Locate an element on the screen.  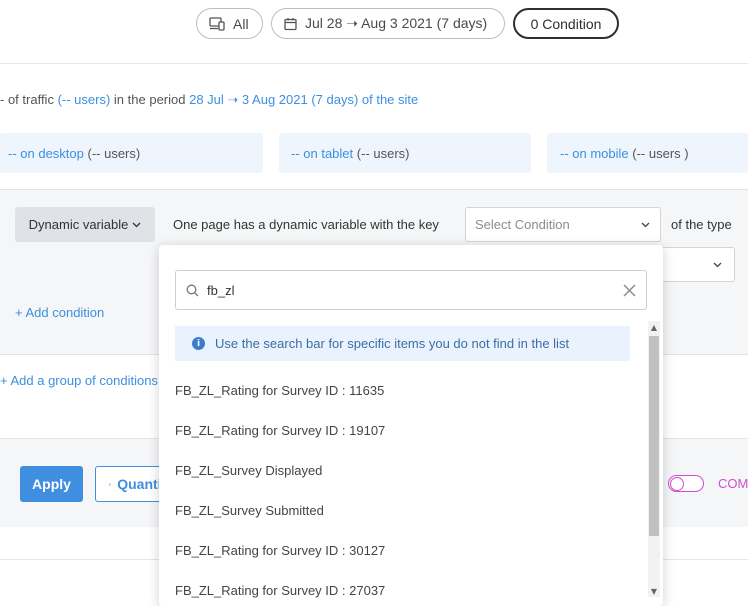
desktop-card: -- on desktop (-- users) is located at coordinates (131, 153).